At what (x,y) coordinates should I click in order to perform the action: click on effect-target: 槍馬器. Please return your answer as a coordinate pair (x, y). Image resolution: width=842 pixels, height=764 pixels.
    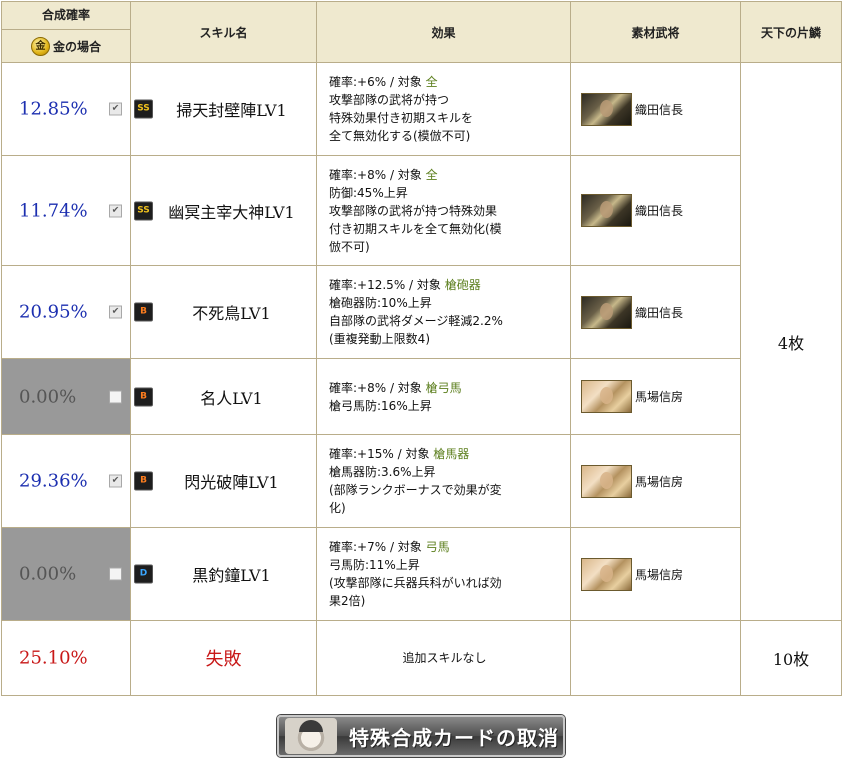
    Looking at the image, I should click on (451, 454).